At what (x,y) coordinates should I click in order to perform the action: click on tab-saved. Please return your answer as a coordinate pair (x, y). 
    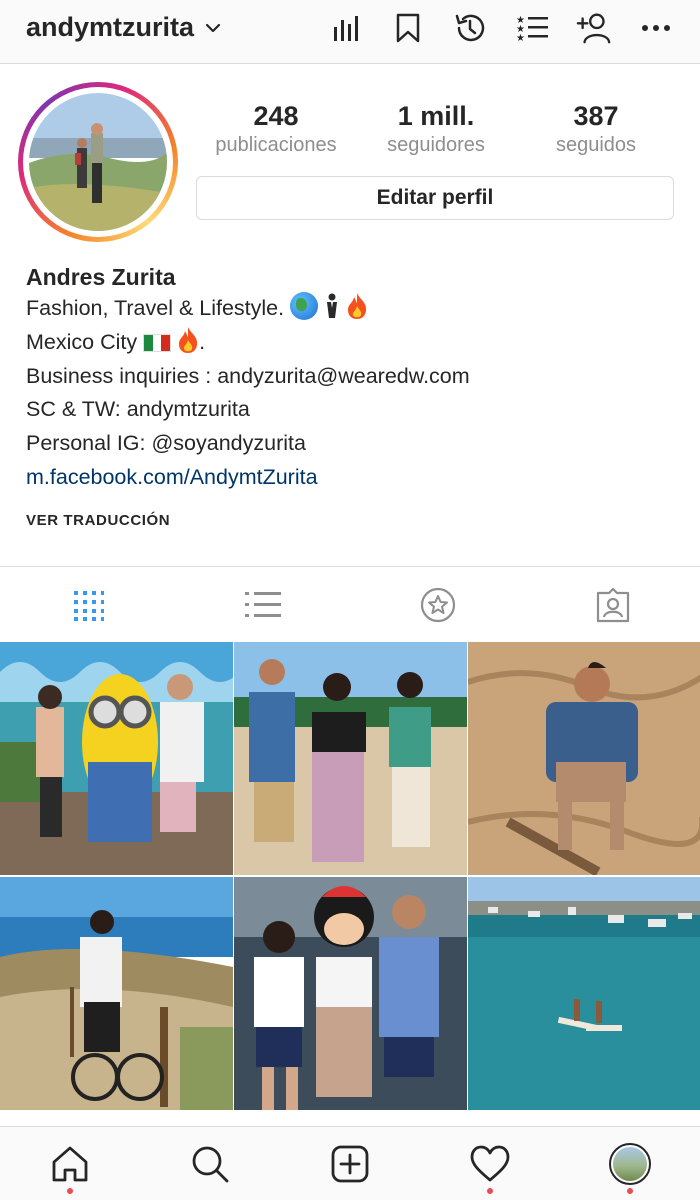
    Looking at the image, I should click on (437, 604).